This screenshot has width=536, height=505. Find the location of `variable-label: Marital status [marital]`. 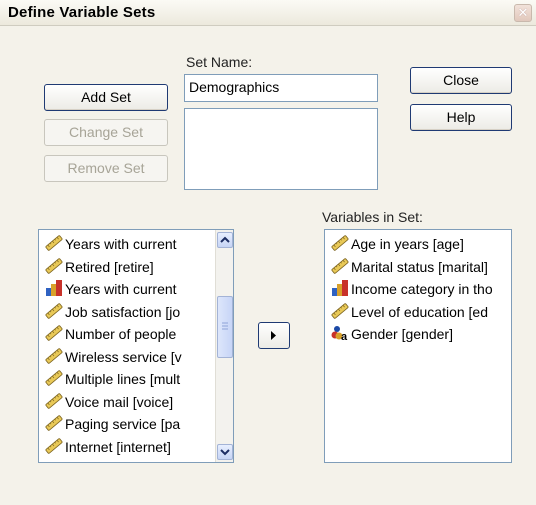

variable-label: Marital status [marital] is located at coordinates (419, 266).